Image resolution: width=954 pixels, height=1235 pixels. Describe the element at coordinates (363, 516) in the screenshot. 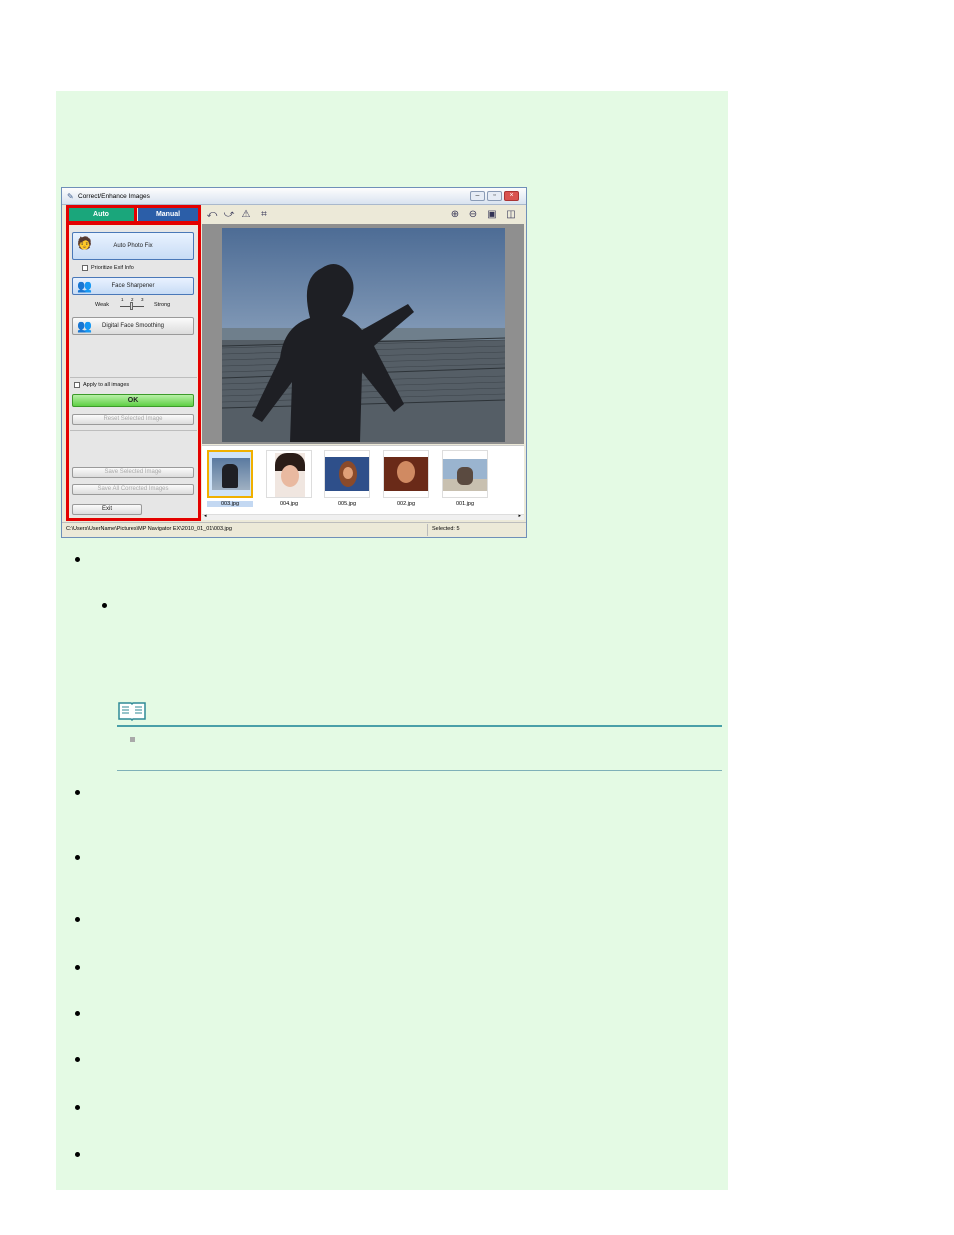

I see `thumbnail-scrollbar: ◂ ▸` at that location.